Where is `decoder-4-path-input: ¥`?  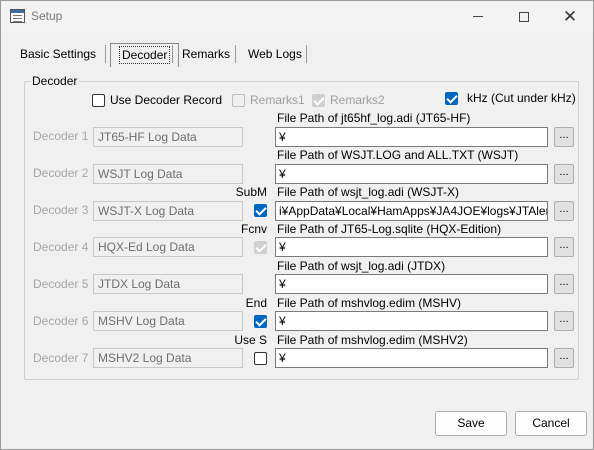
decoder-4-path-input: ¥ is located at coordinates (411, 247).